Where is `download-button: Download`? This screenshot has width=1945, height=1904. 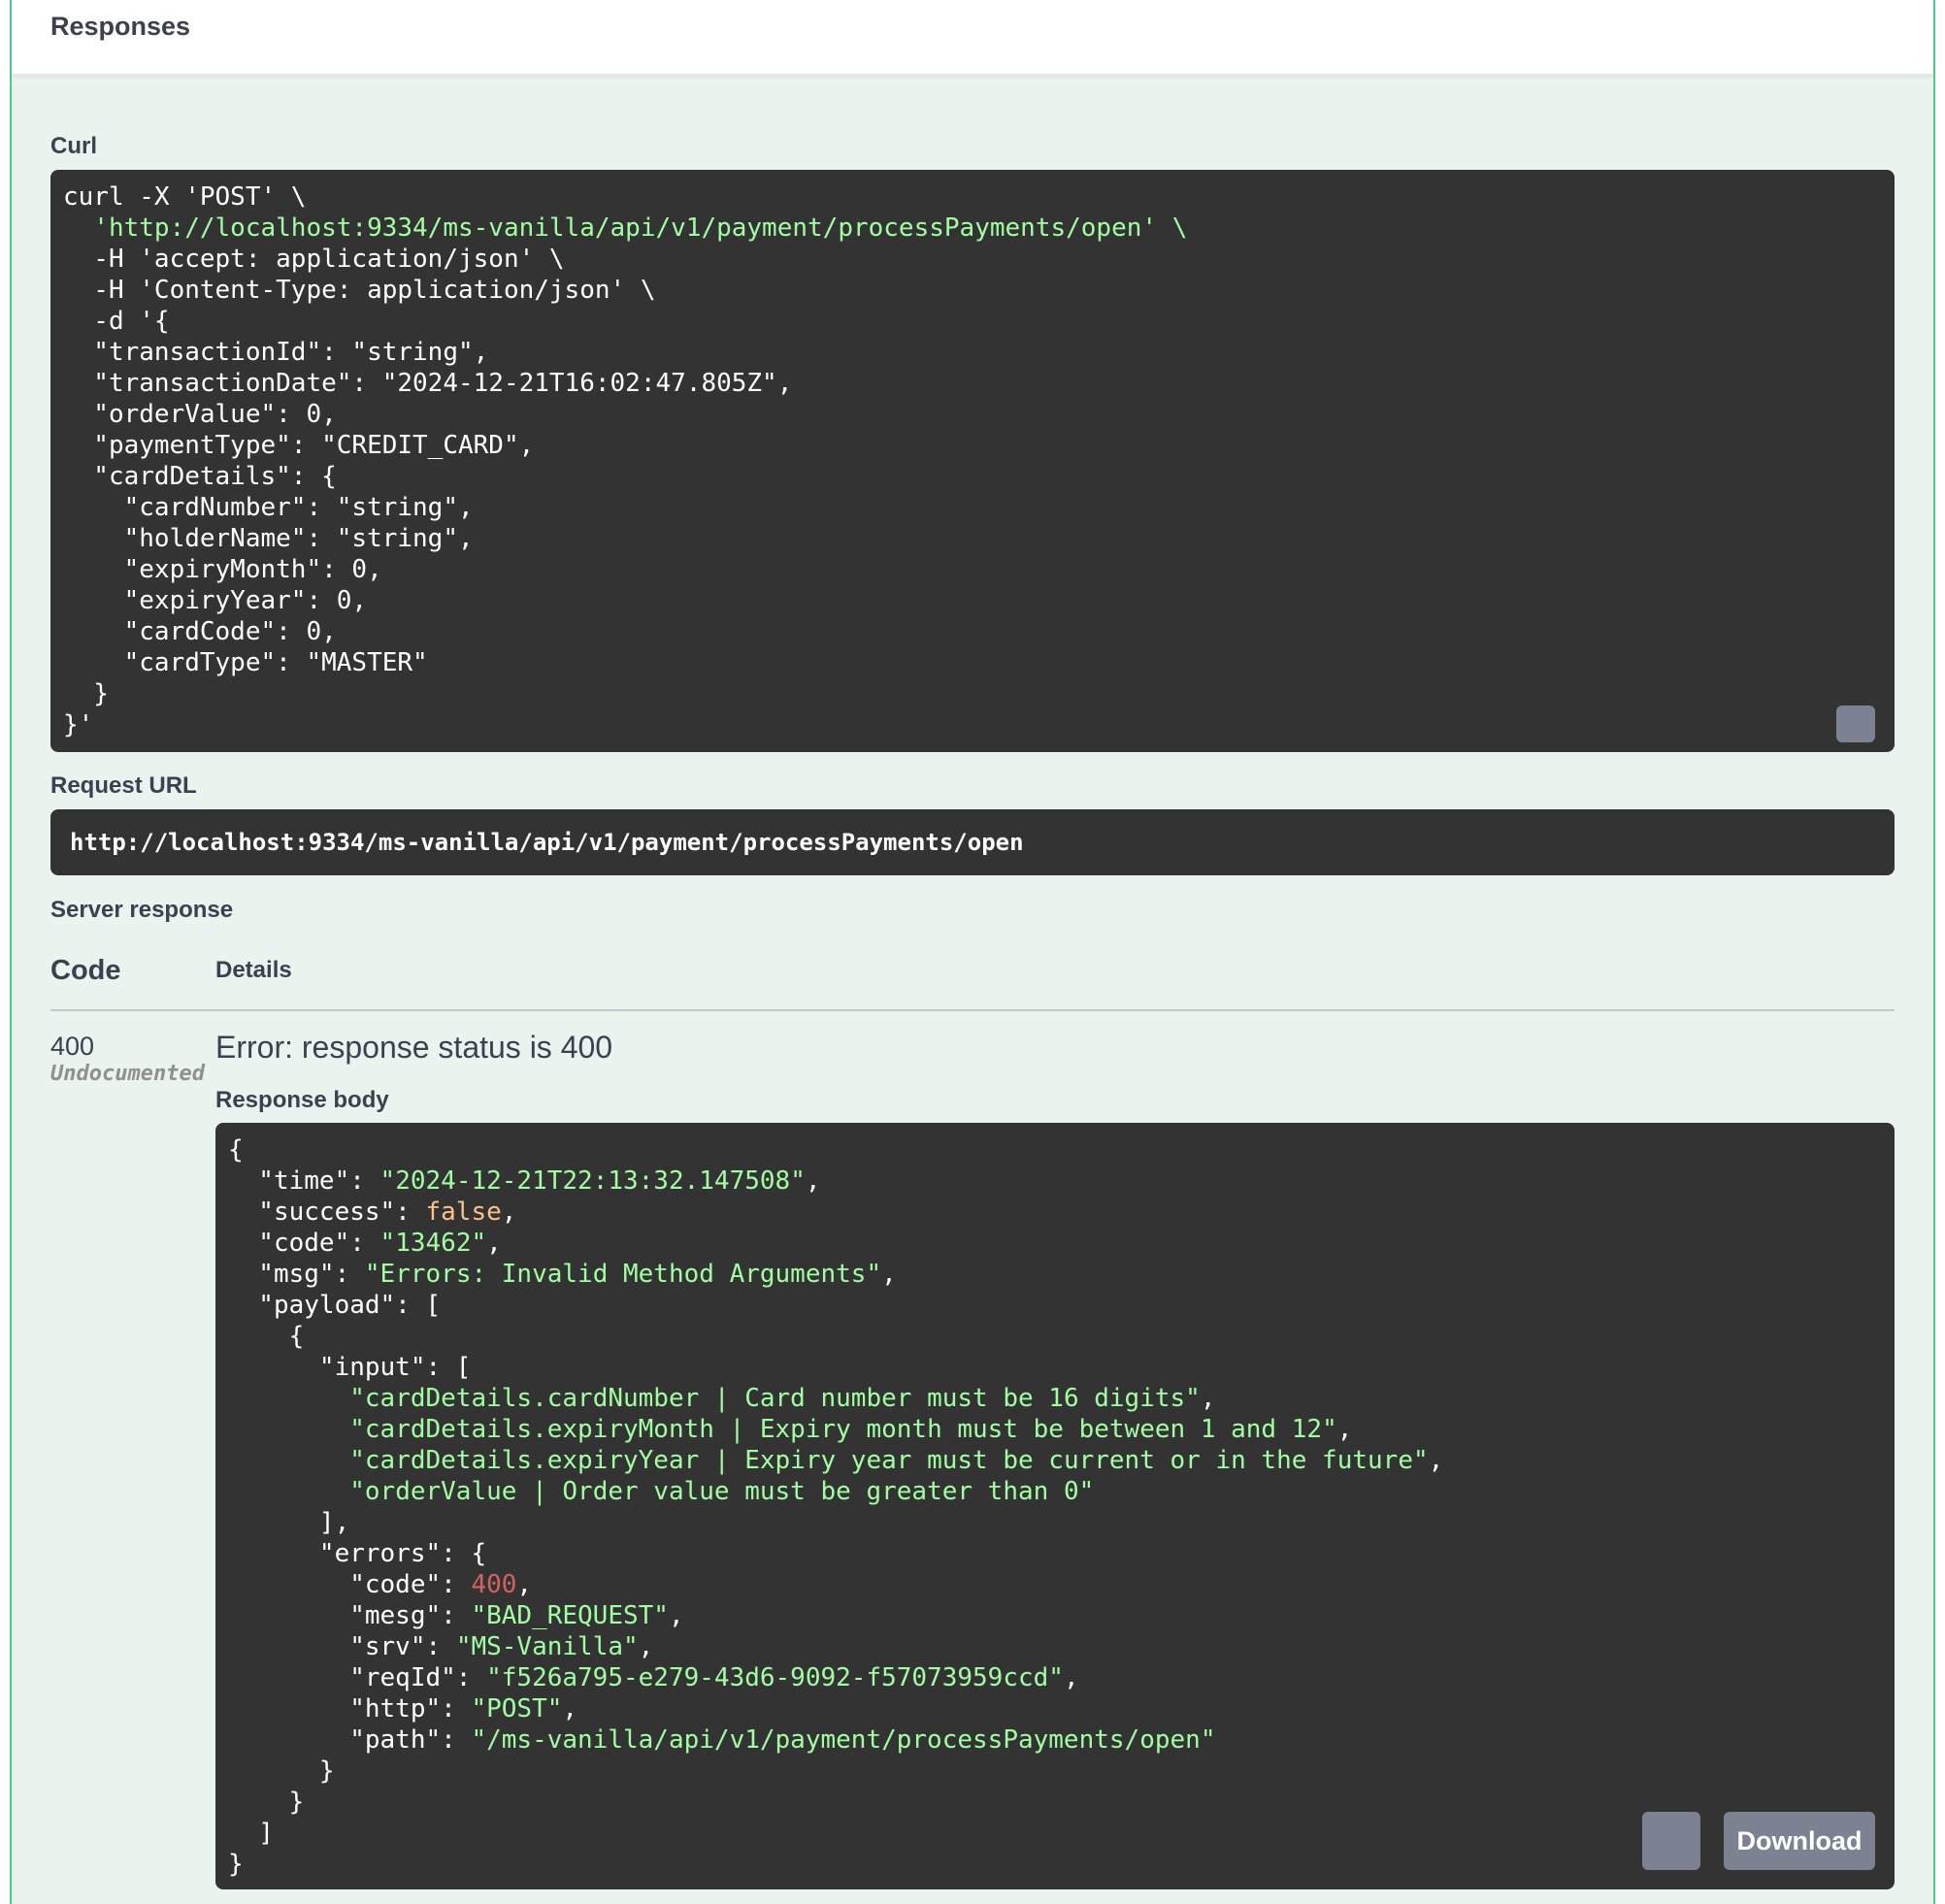 download-button: Download is located at coordinates (1800, 1841).